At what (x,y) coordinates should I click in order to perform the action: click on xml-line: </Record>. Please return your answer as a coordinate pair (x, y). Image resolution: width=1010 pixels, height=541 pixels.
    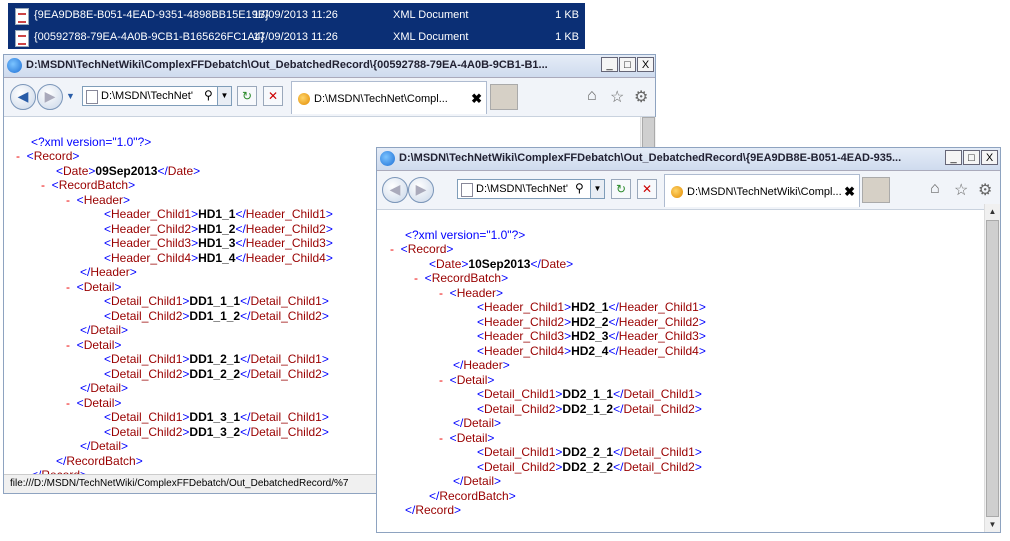
    Looking at the image, I should click on (433, 510).